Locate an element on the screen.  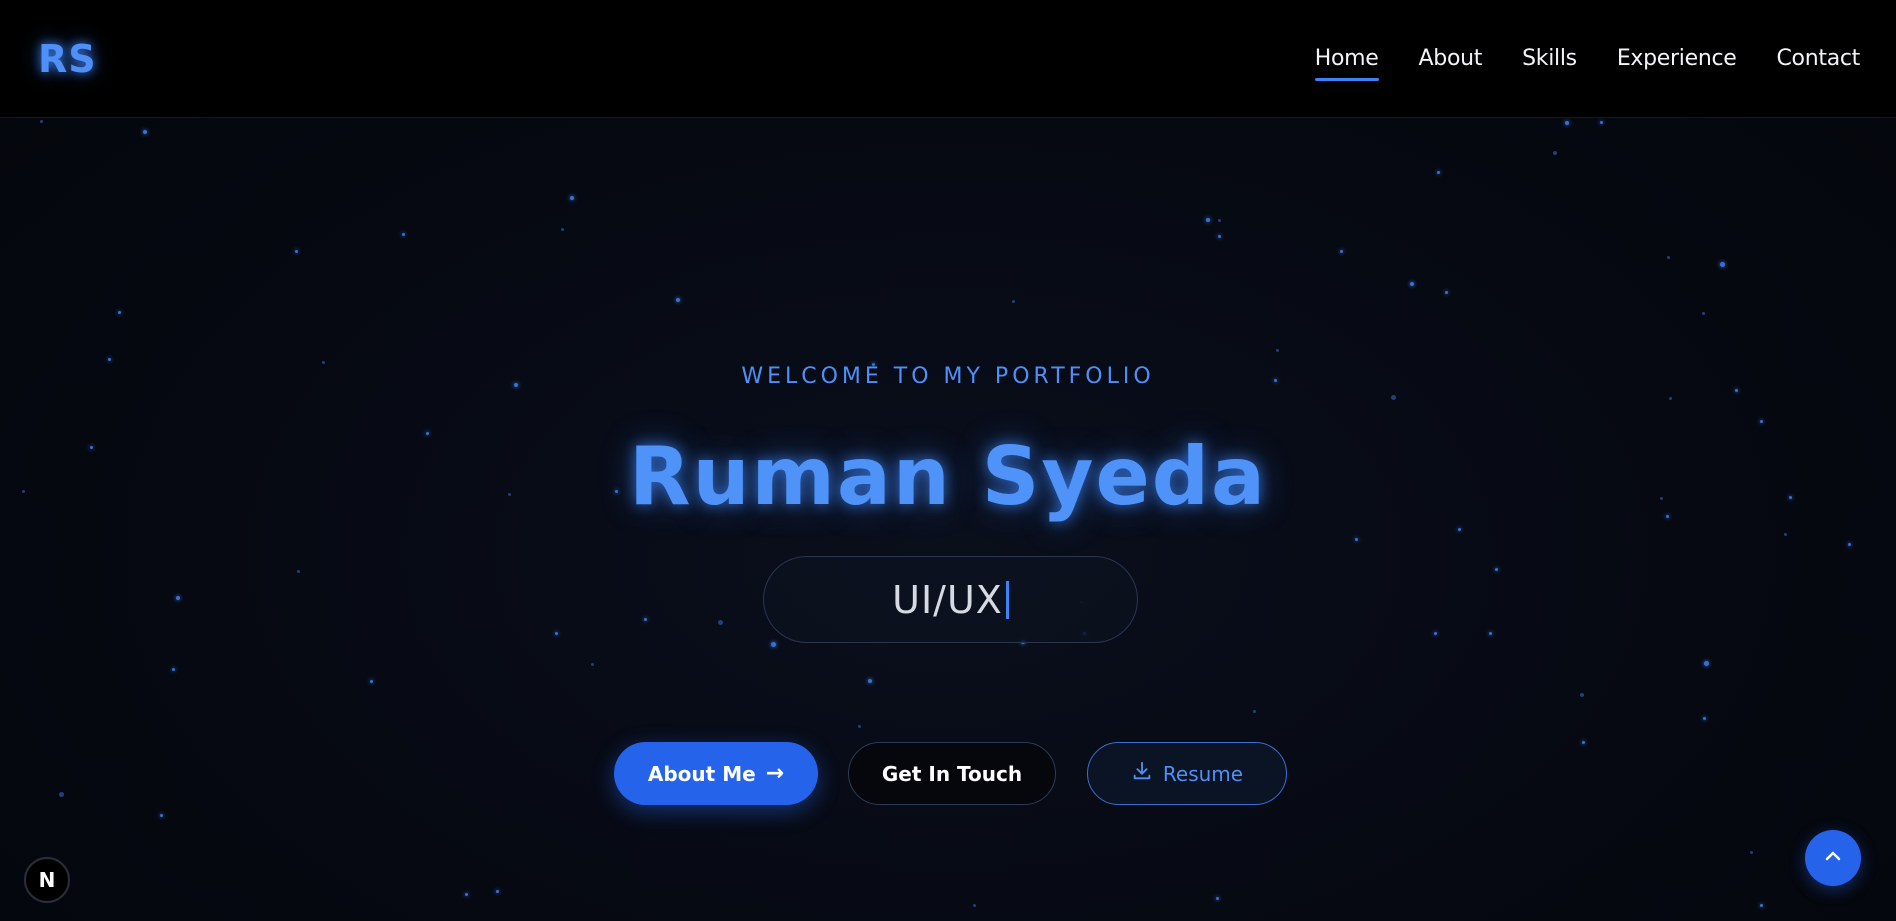
chevron-up-icon is located at coordinates (1833, 858).